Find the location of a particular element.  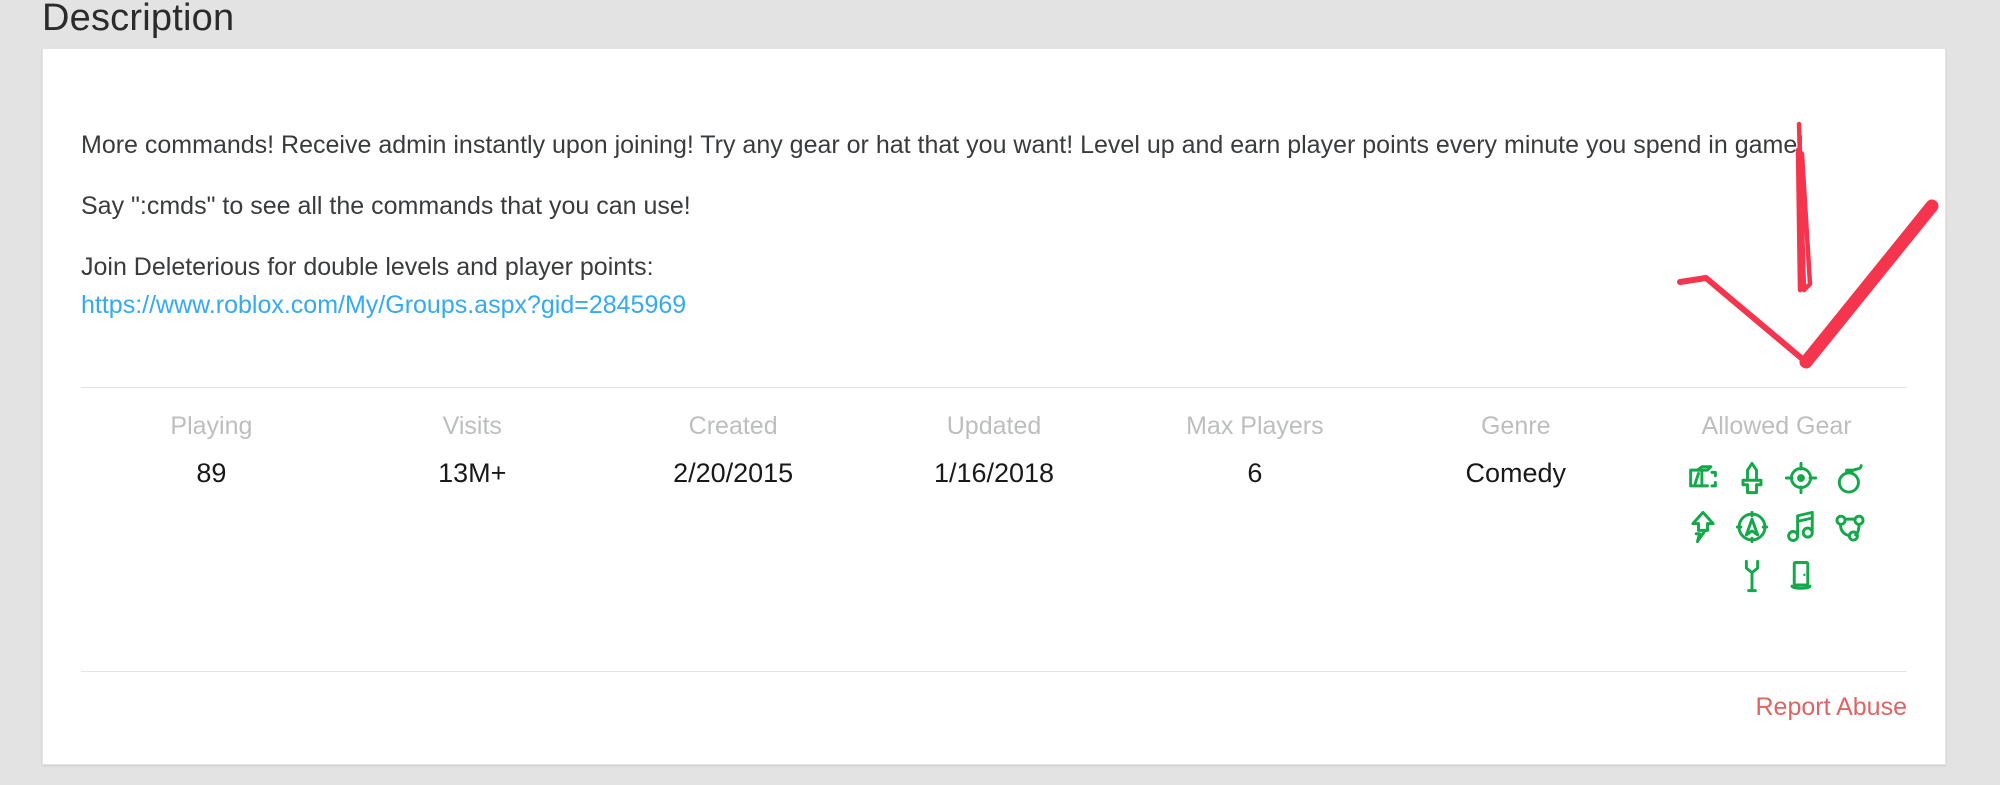

page-title: Description is located at coordinates (138, 19).